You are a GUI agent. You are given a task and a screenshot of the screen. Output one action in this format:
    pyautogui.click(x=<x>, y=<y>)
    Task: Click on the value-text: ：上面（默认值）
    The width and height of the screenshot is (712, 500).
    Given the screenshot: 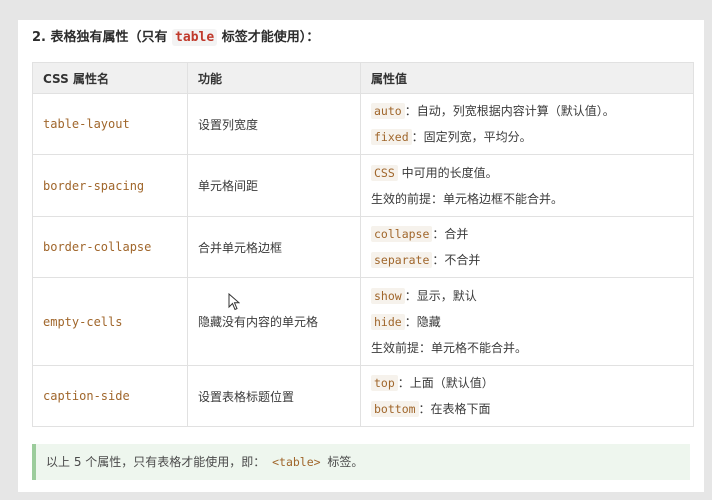 What is the action you would take?
    pyautogui.click(x=445, y=383)
    